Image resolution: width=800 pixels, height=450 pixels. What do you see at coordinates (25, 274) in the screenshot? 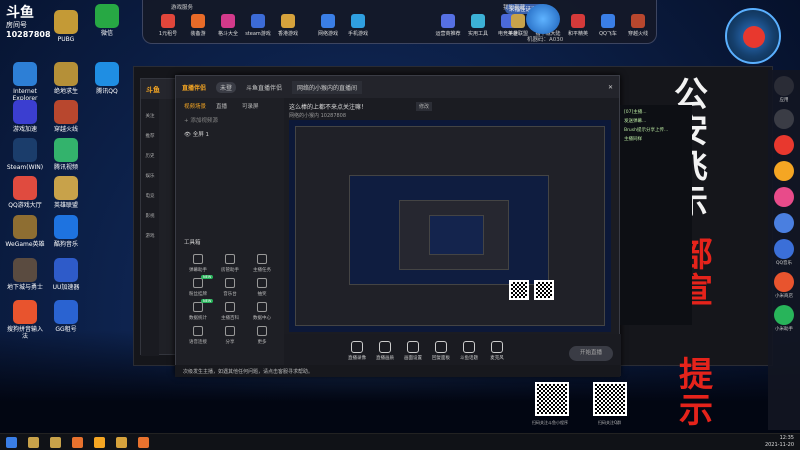
I see `desktop-icon: 地下城与勇士` at bounding box center [25, 274].